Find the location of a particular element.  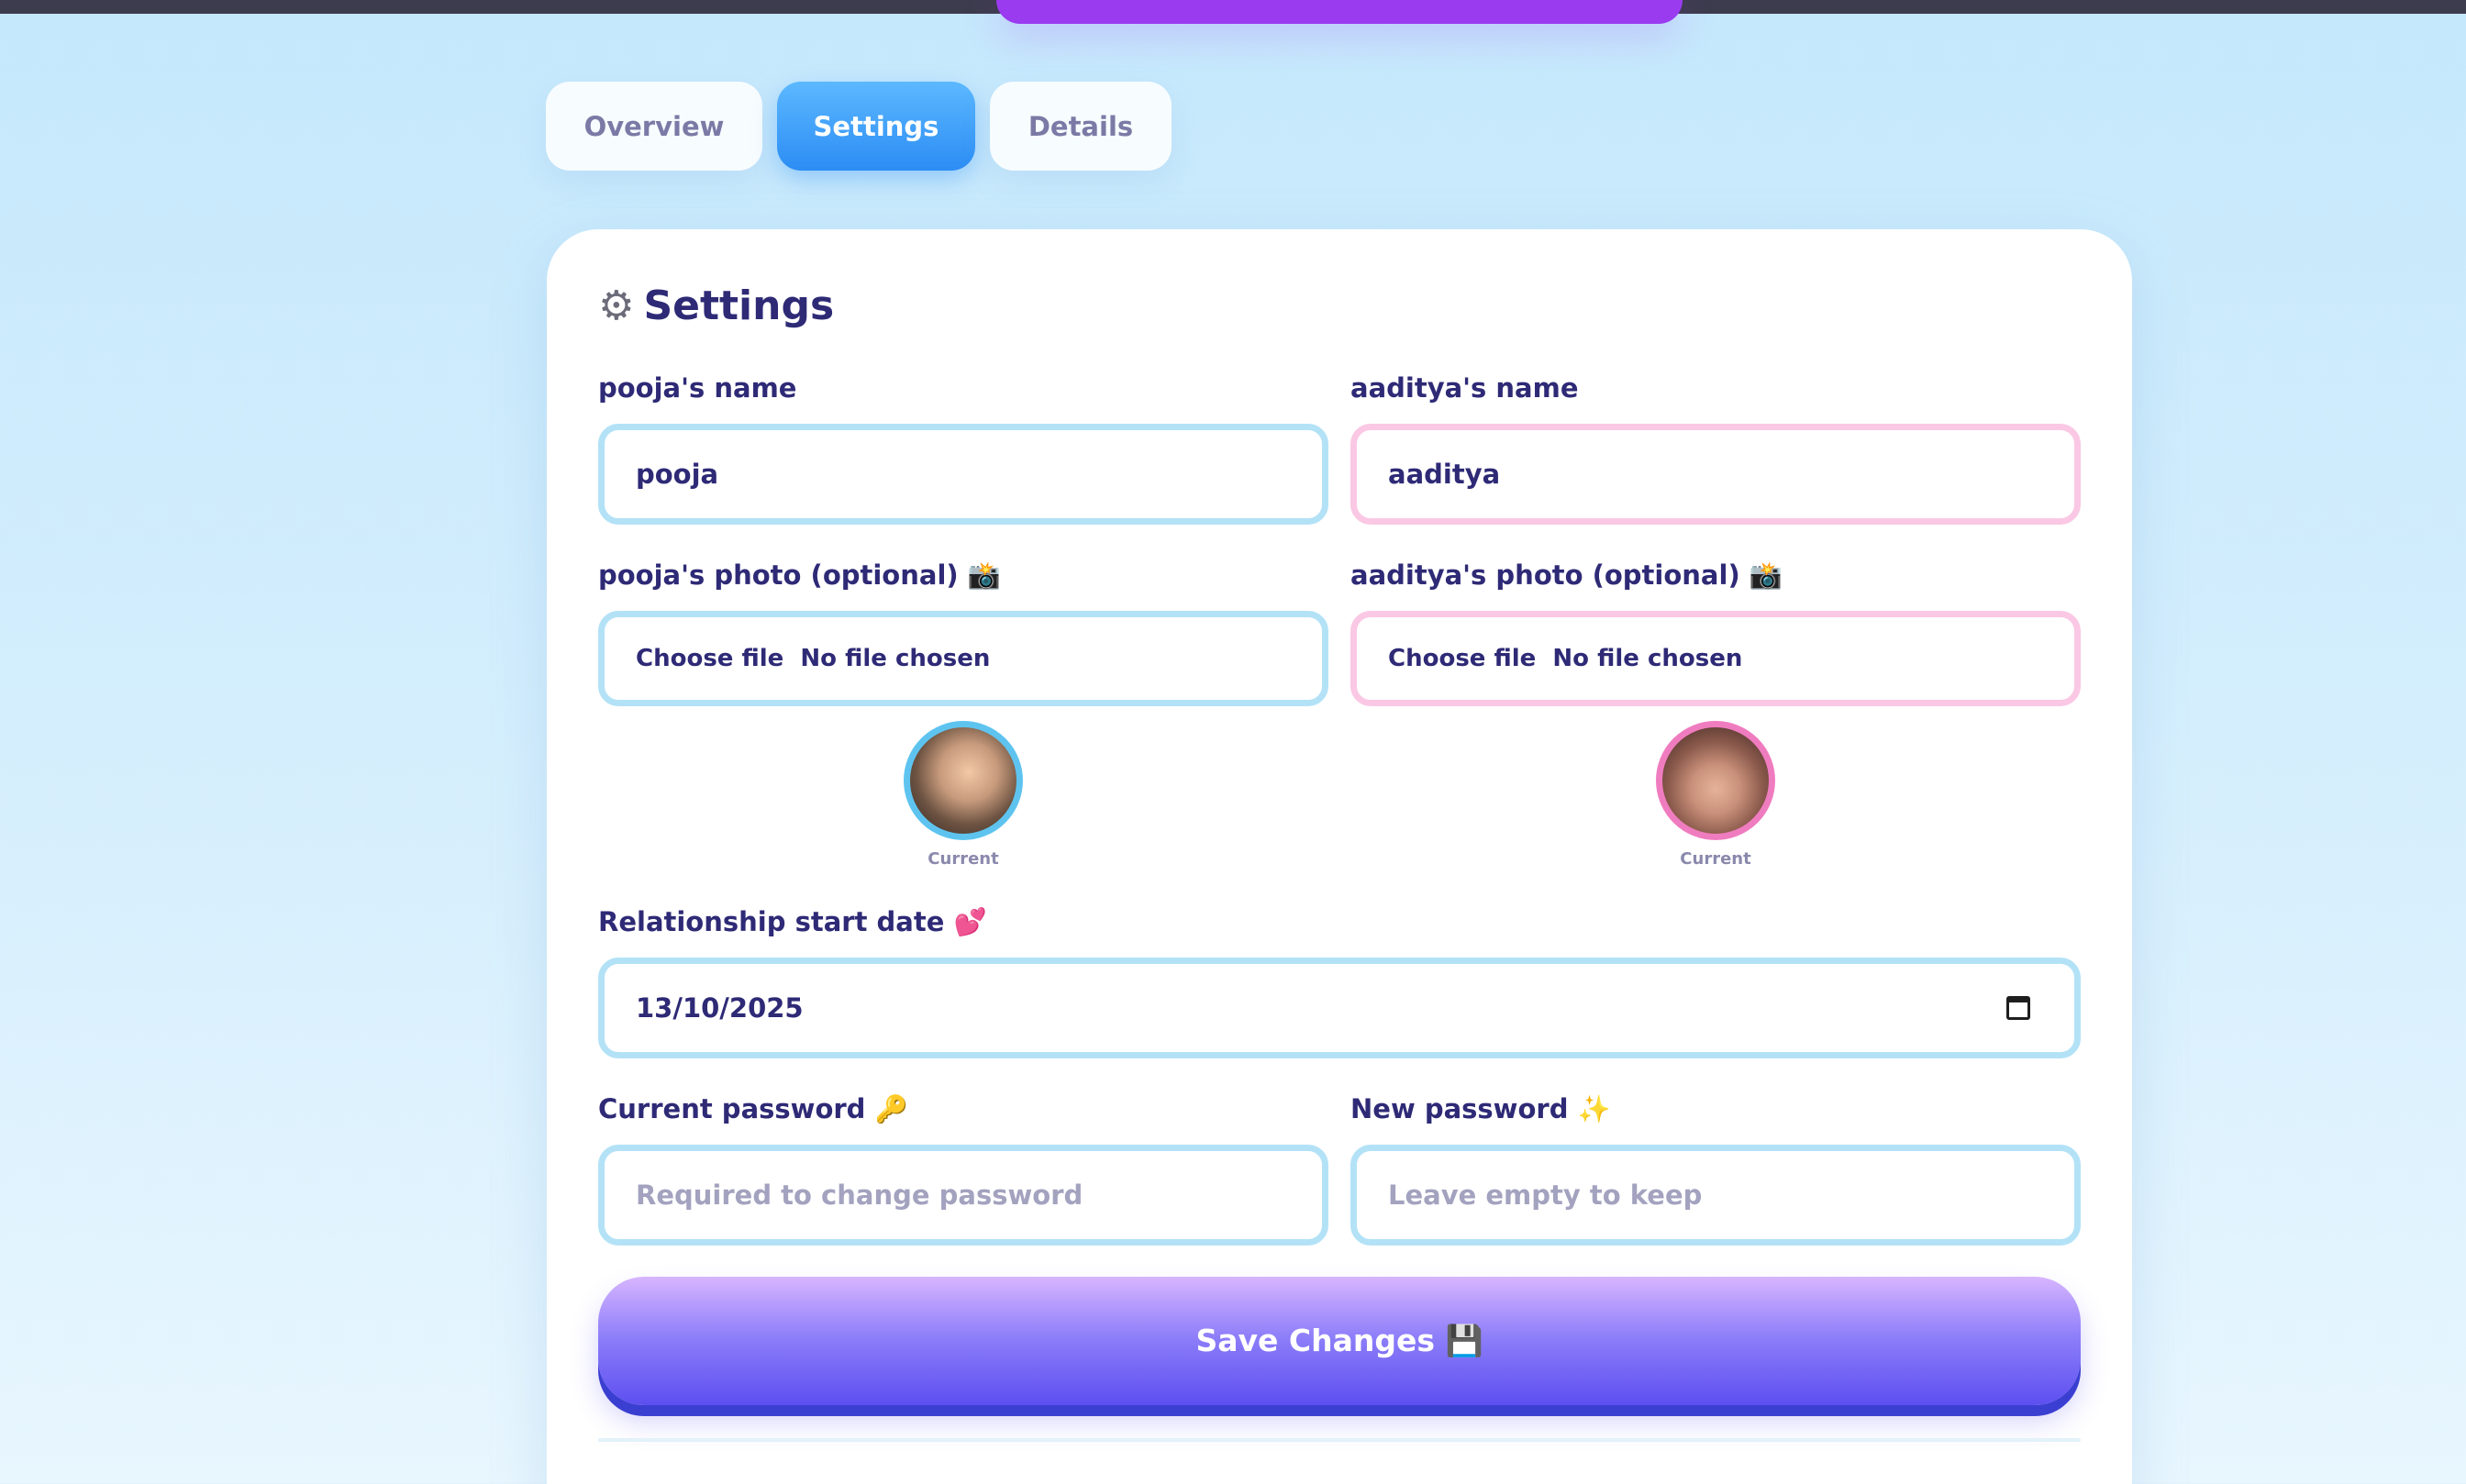

save-changes-label: Save Changes 💾 is located at coordinates (1339, 1340).